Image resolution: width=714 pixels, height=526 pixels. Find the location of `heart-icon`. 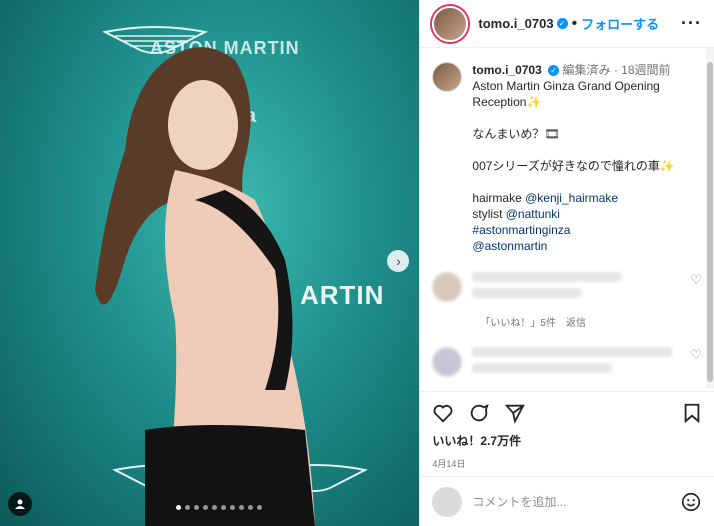

heart-icon is located at coordinates (443, 413).